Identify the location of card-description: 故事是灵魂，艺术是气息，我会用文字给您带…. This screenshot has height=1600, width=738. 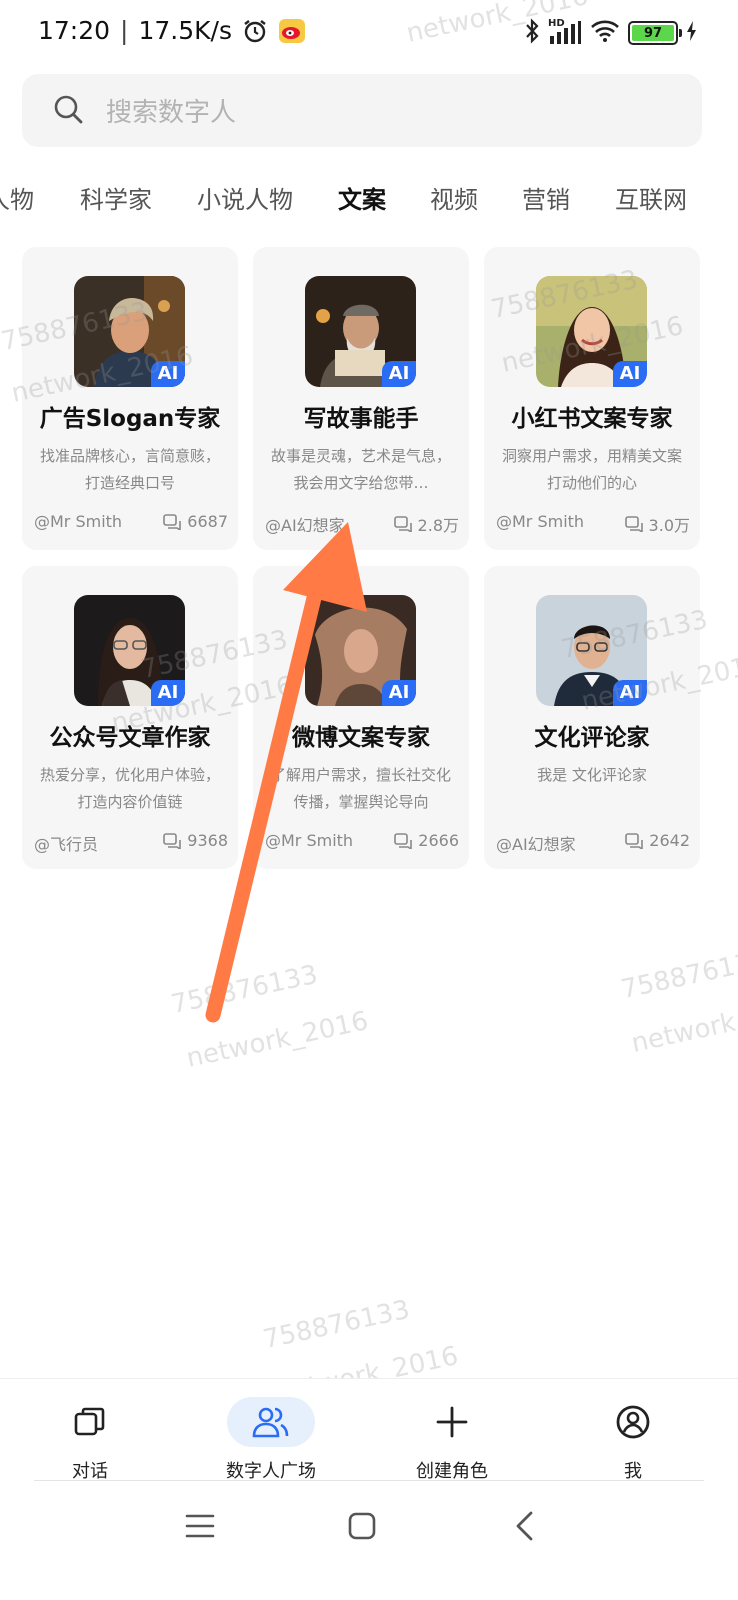
(360, 469).